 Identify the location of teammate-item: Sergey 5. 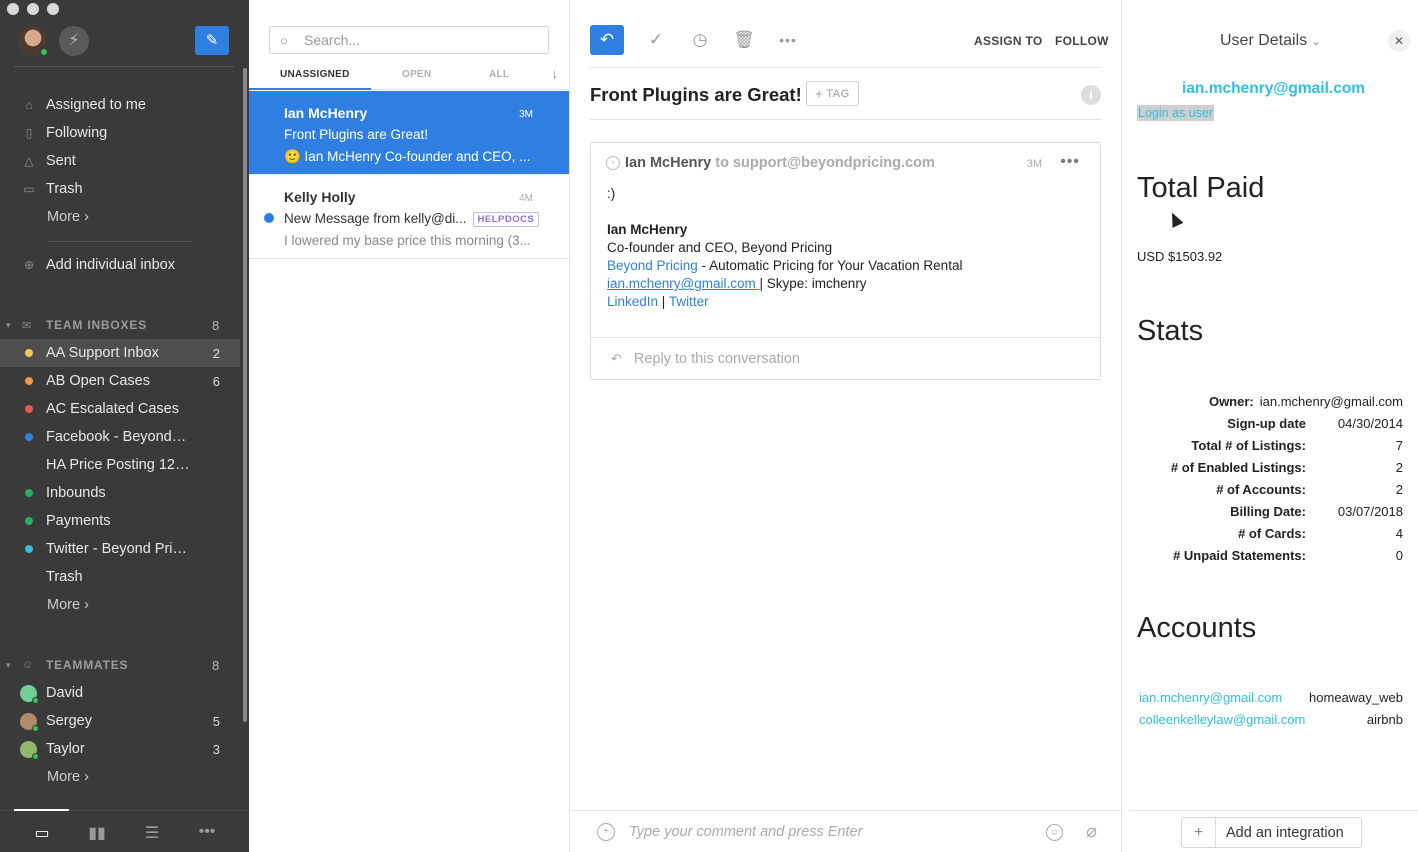
(120, 721).